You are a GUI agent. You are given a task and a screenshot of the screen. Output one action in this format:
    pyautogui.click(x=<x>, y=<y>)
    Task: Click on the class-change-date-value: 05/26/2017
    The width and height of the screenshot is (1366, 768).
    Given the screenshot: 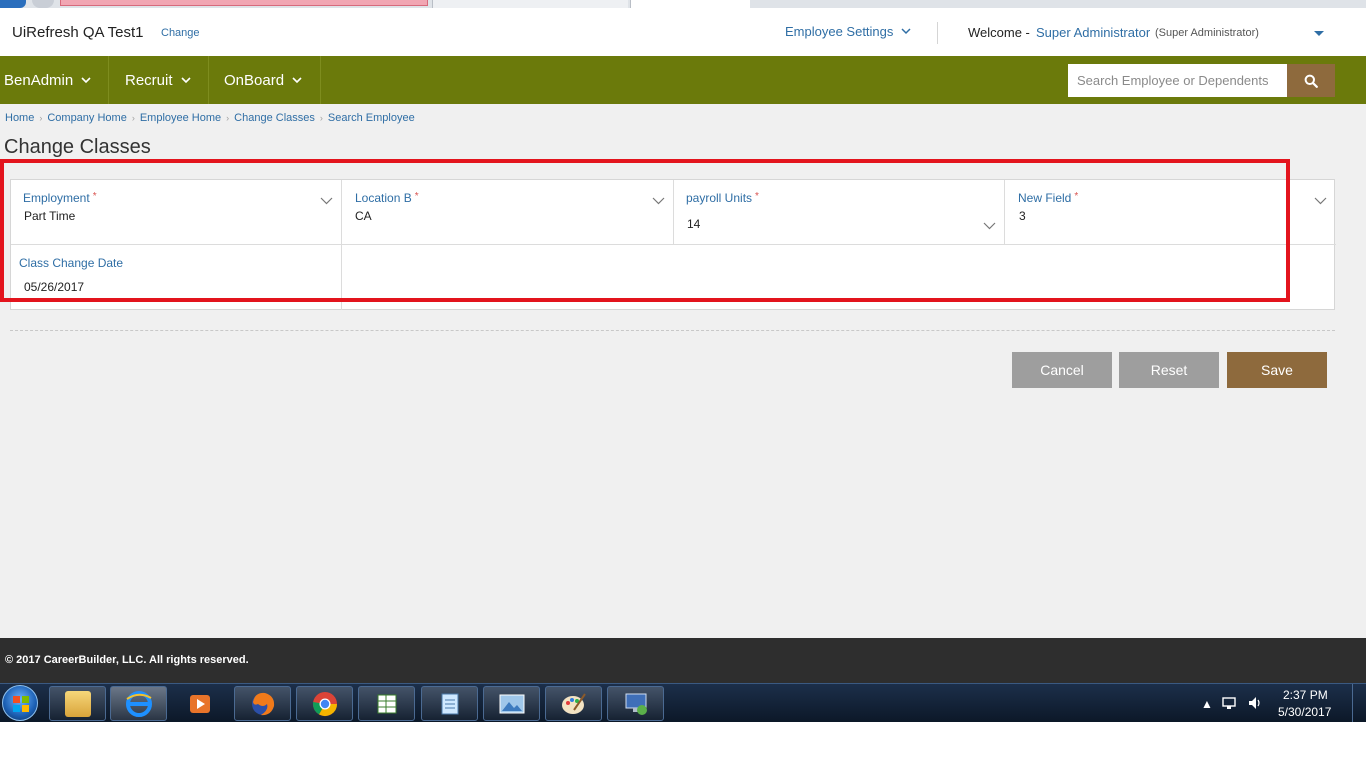 What is the action you would take?
    pyautogui.click(x=54, y=287)
    